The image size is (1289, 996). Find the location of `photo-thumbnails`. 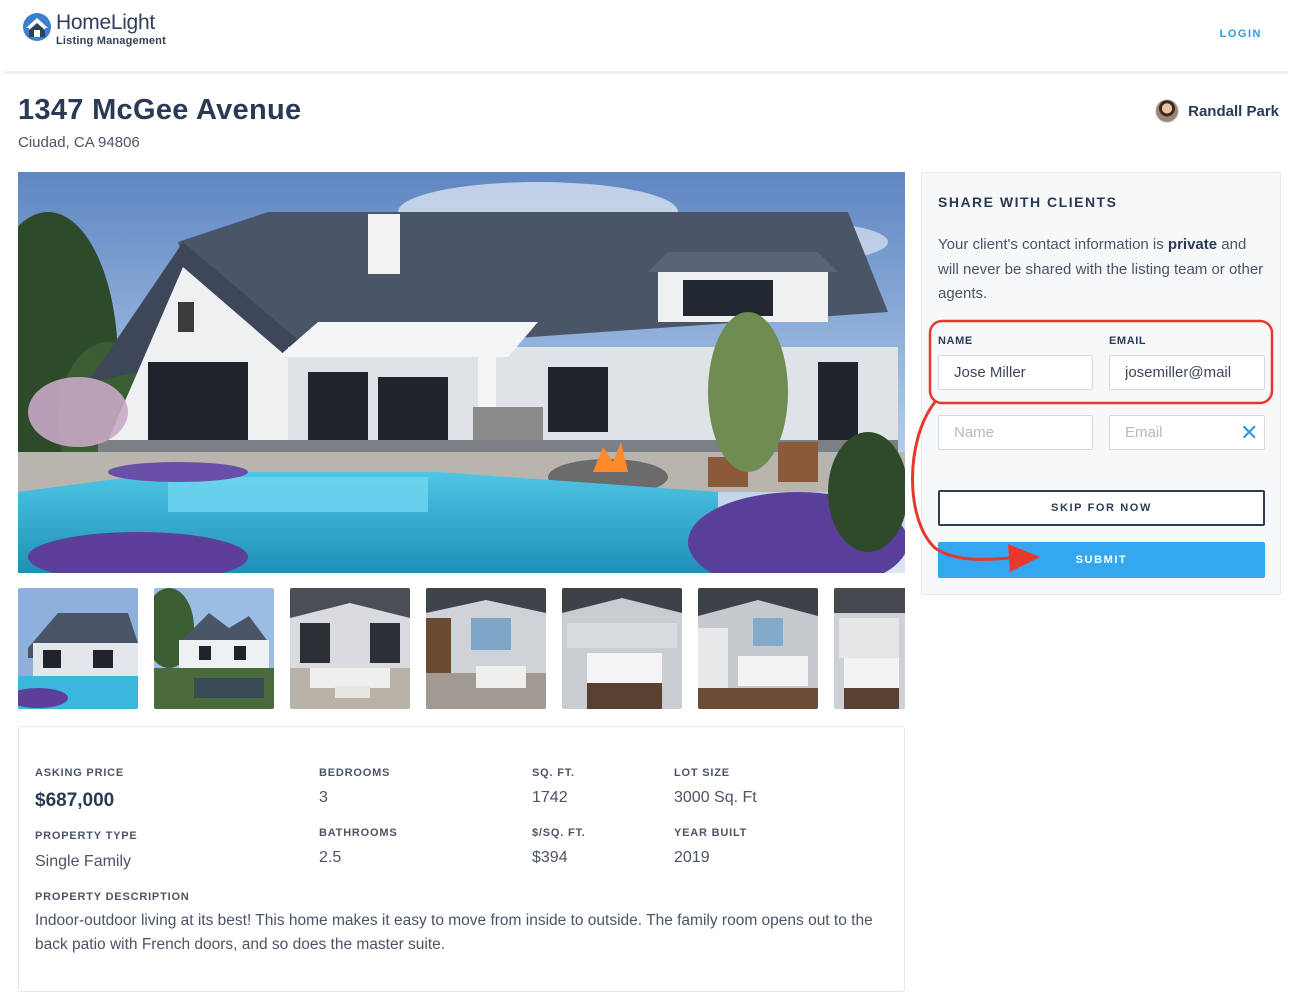

photo-thumbnails is located at coordinates (461, 648).